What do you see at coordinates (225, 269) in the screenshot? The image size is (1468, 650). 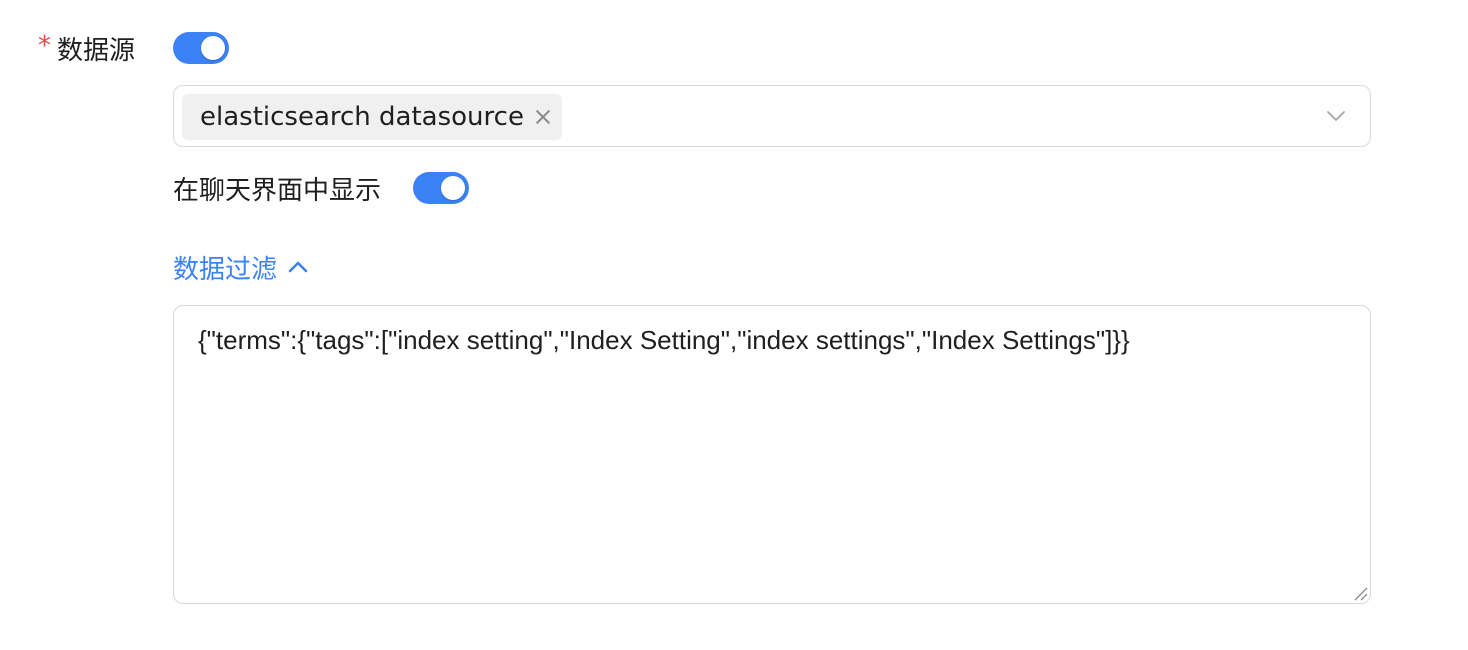 I see `data-filter-label: 数据过滤` at bounding box center [225, 269].